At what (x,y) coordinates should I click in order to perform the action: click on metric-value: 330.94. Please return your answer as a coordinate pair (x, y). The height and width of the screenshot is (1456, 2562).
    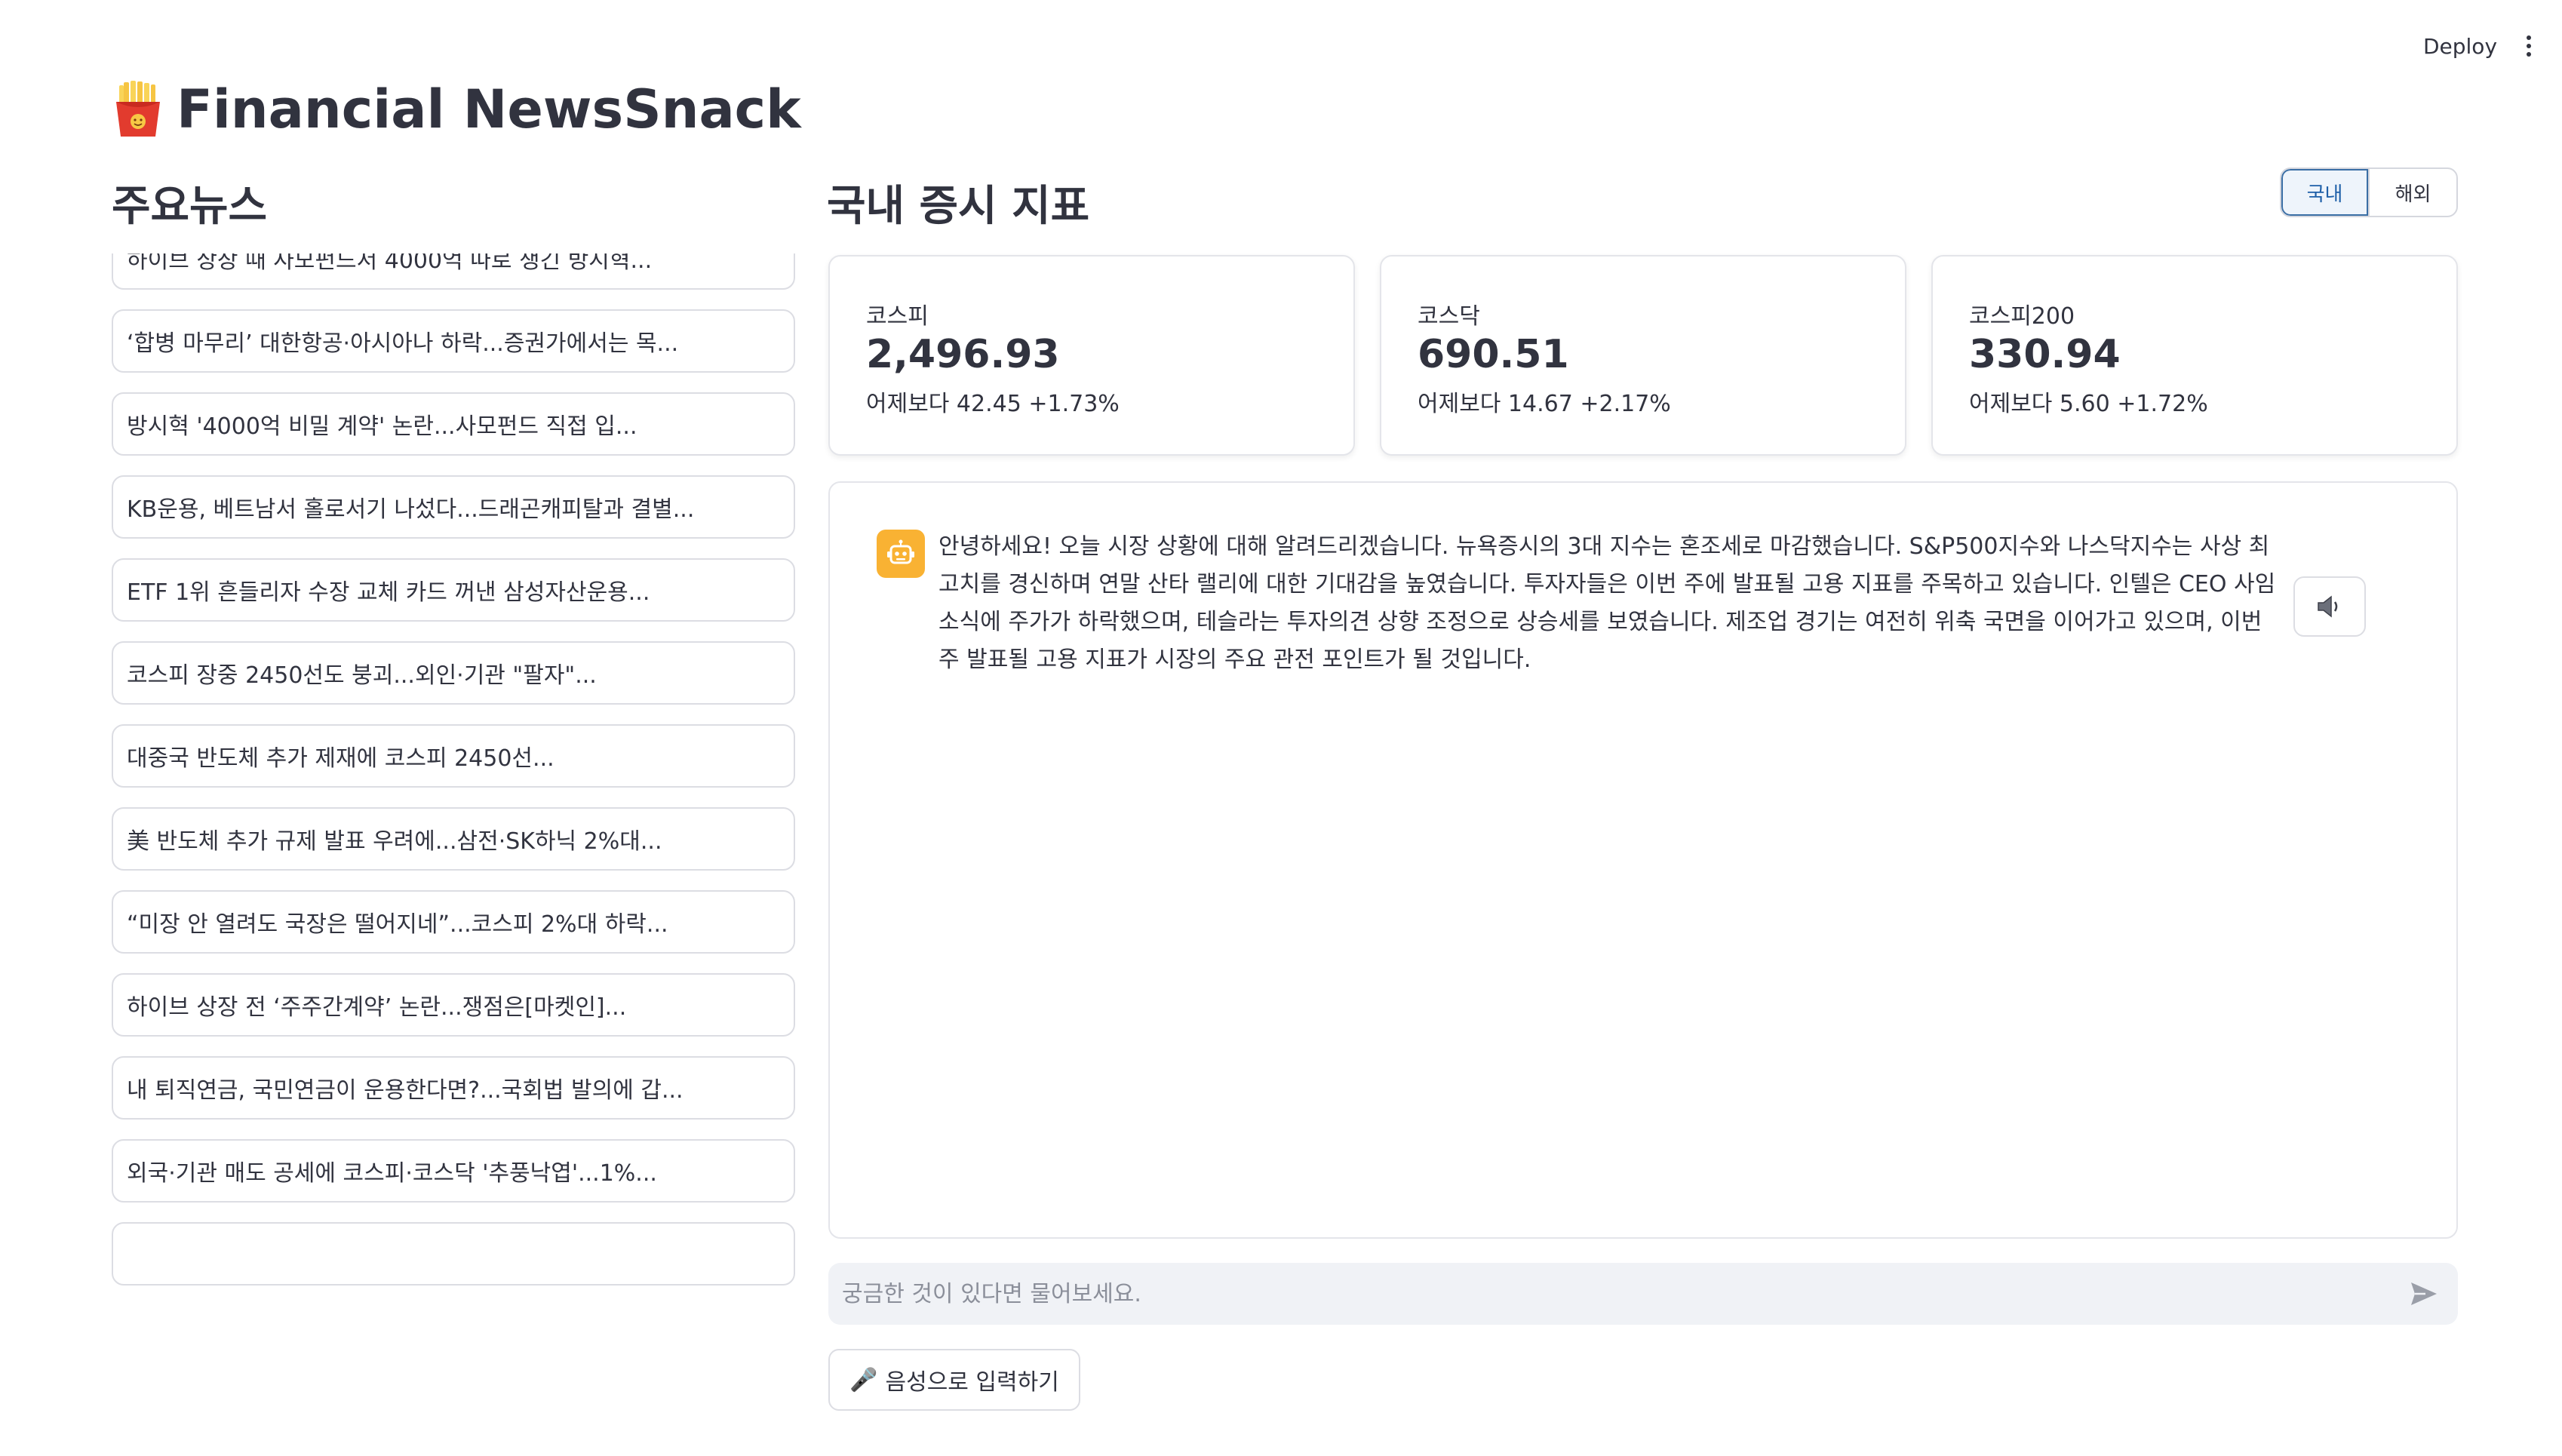
    Looking at the image, I should click on (2045, 354).